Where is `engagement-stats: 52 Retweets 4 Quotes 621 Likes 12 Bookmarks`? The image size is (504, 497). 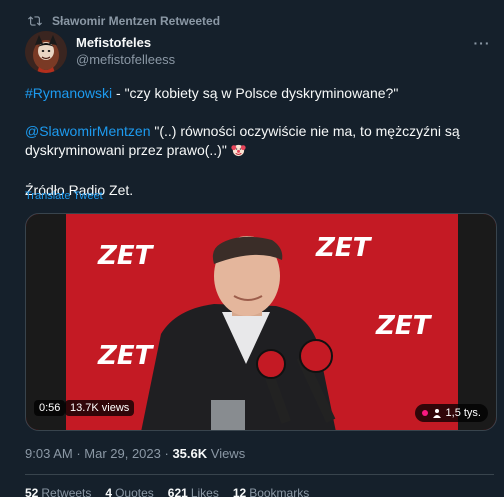 engagement-stats: 52 Retweets 4 Quotes 621 Likes 12 Bookmarks is located at coordinates (167, 491).